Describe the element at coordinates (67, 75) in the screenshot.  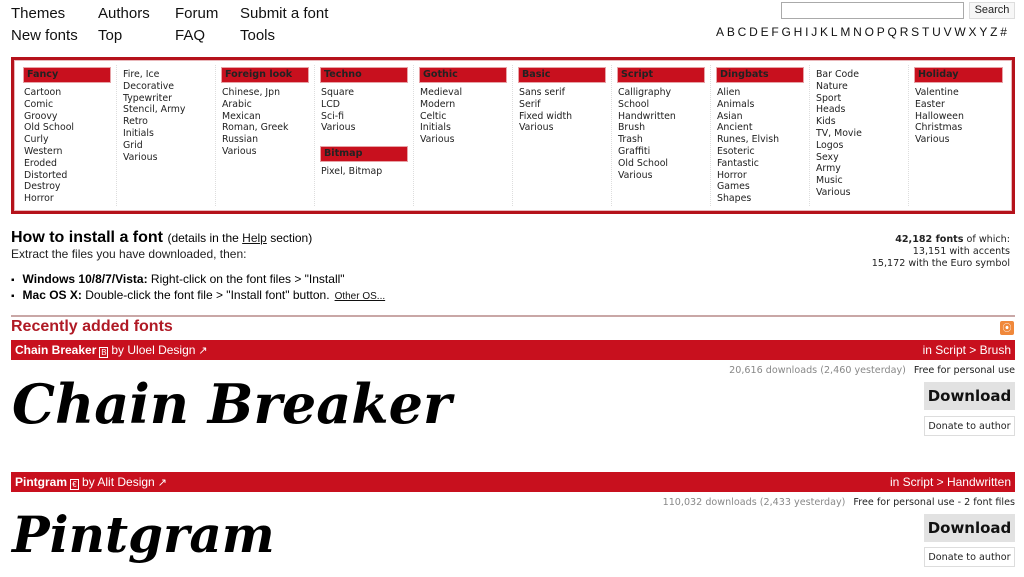
I see `category-heading: Fancy` at that location.